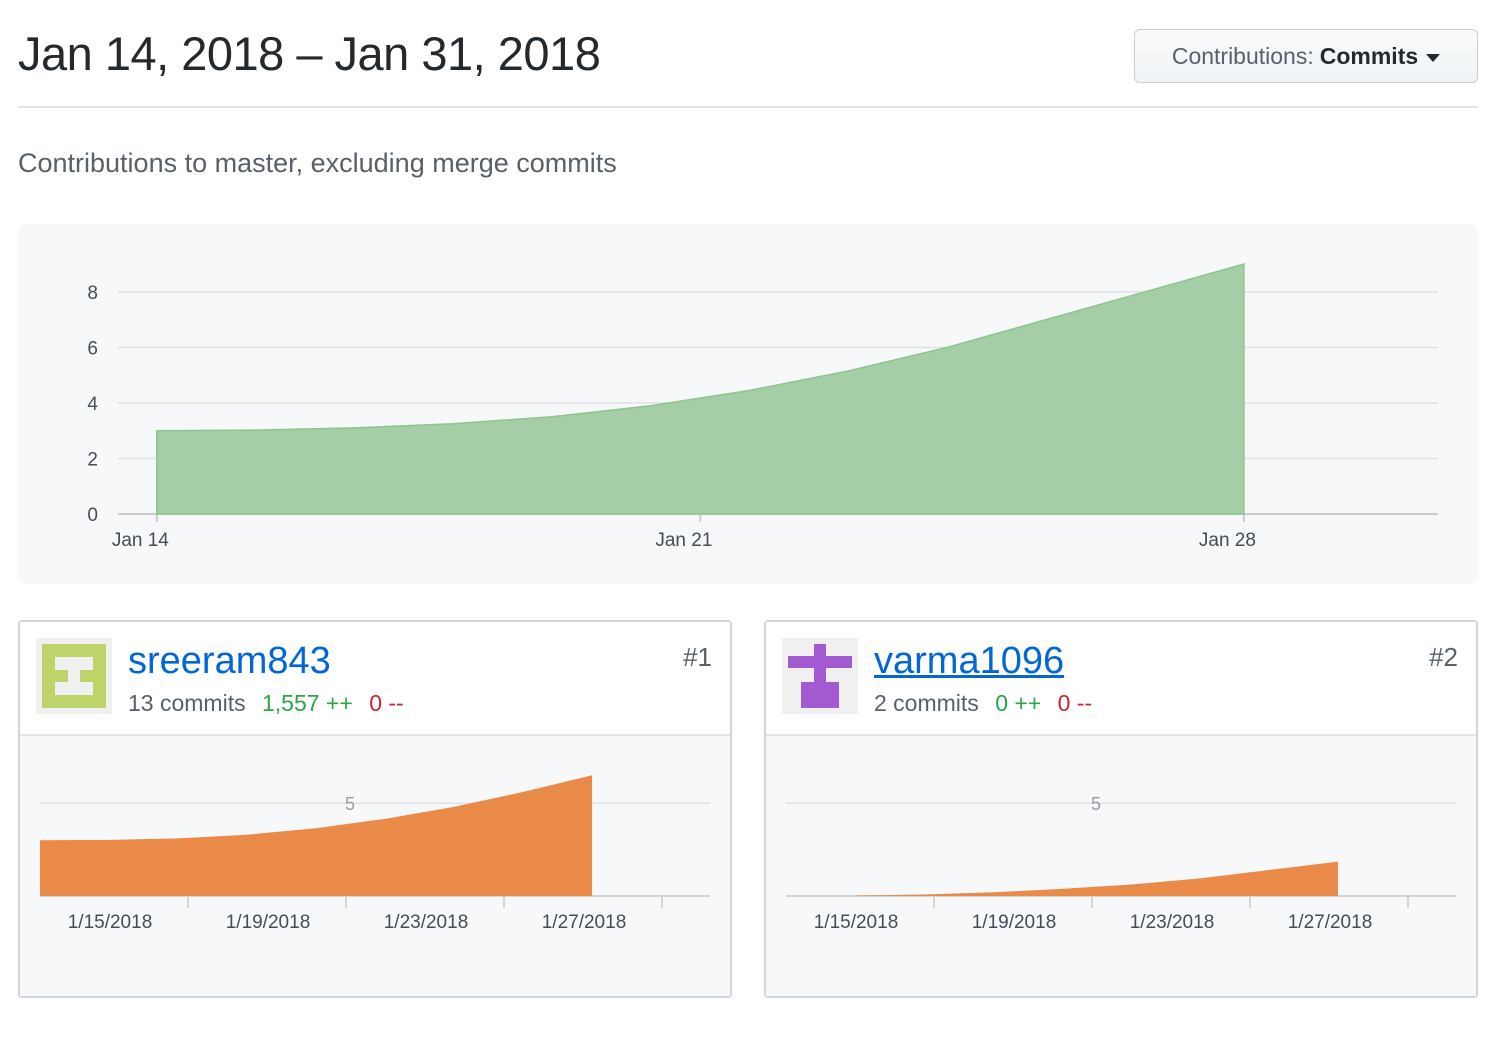  I want to click on y-tick-label: 8, so click(92, 293).